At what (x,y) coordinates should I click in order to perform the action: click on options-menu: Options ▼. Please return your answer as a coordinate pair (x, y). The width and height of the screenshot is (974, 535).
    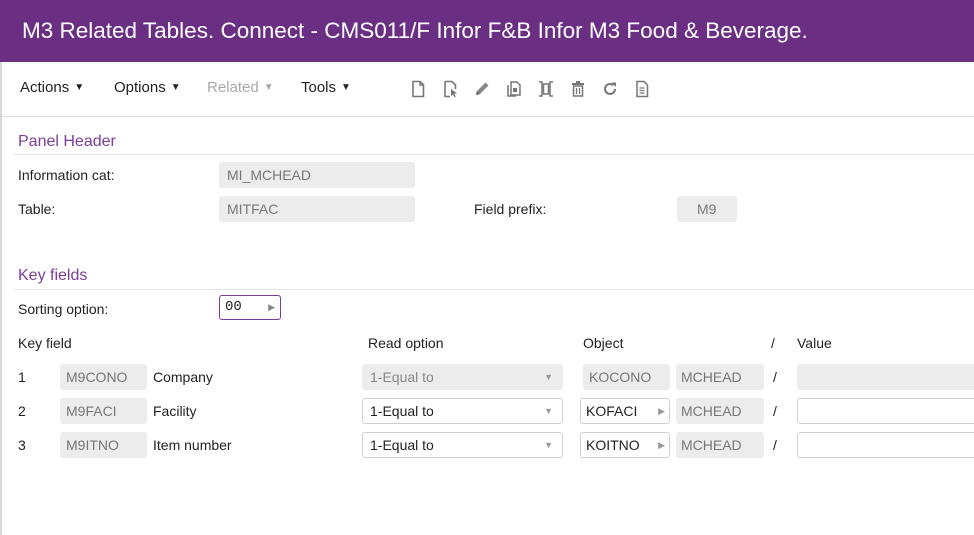
    Looking at the image, I should click on (147, 87).